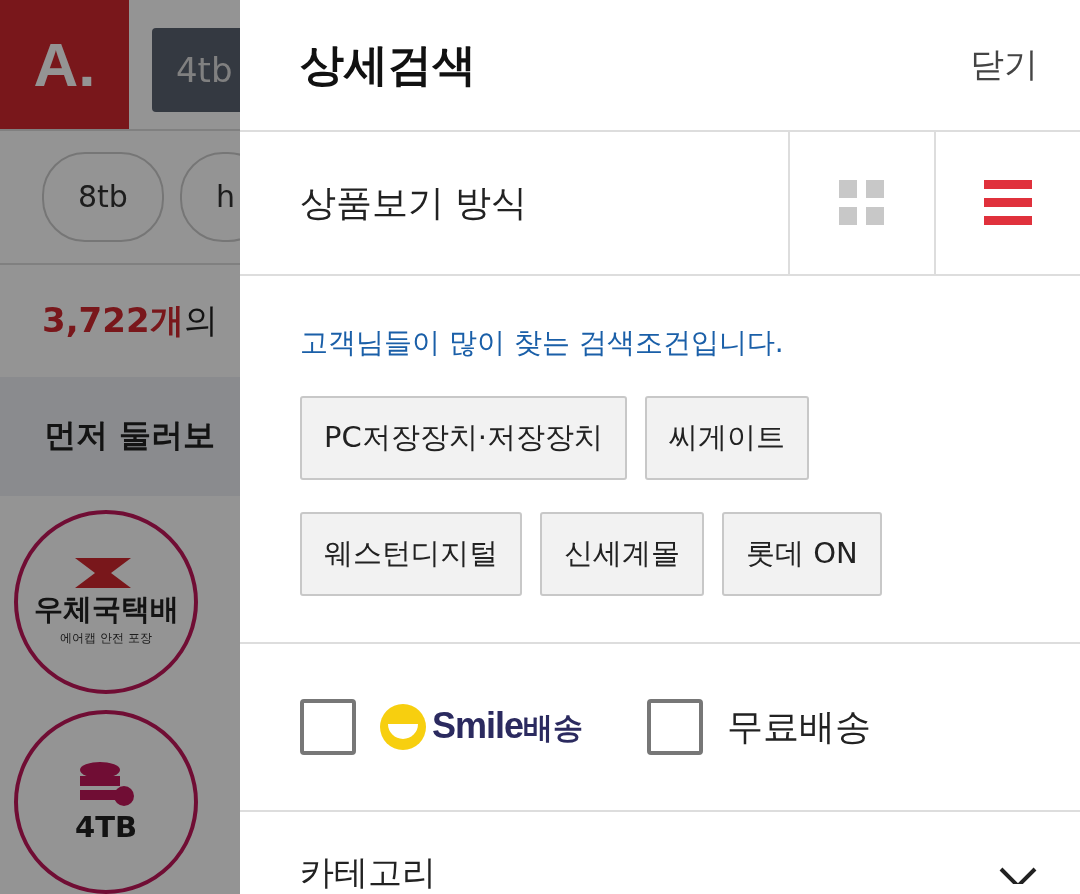 The image size is (1080, 894). What do you see at coordinates (103, 197) in the screenshot?
I see `keyword-chip: 8tb` at bounding box center [103, 197].